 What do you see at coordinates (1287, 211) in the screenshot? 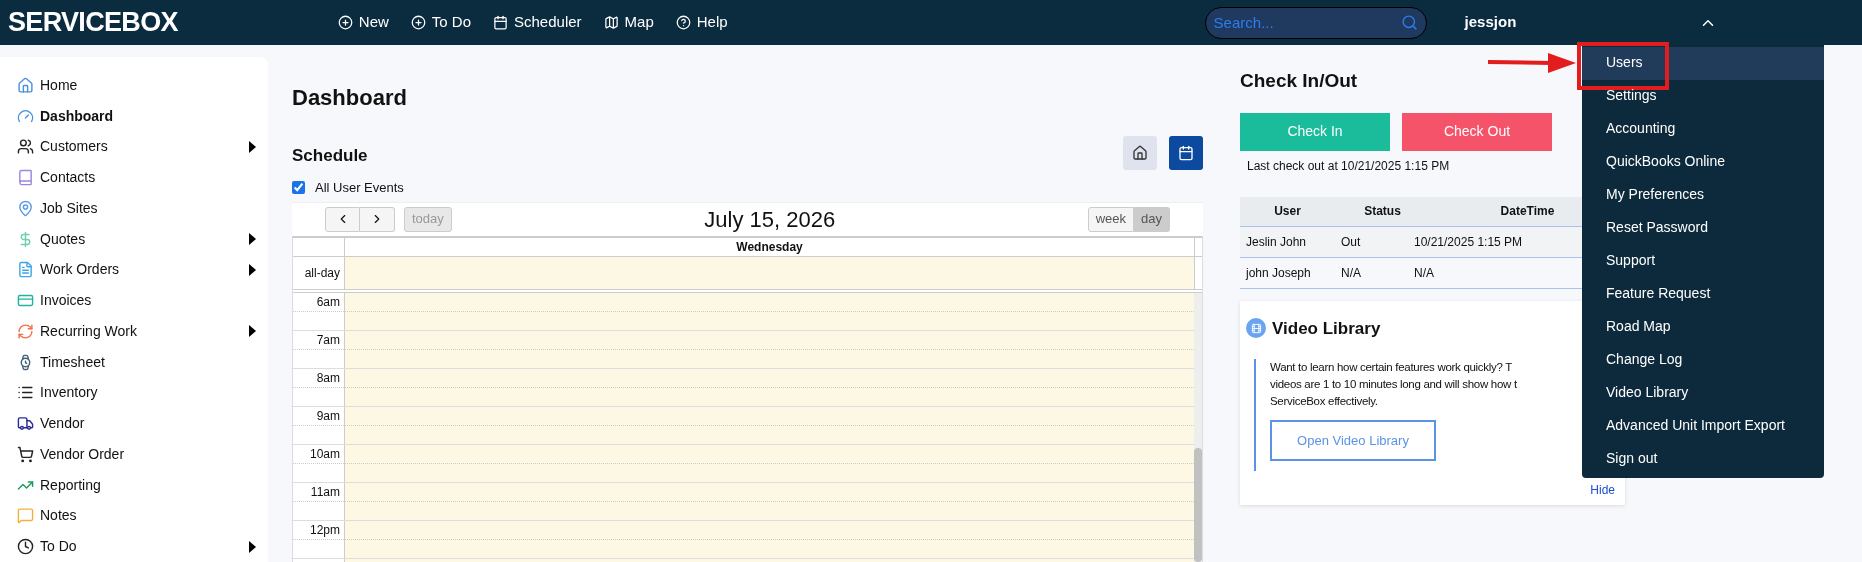
I see `column-header: User` at bounding box center [1287, 211].